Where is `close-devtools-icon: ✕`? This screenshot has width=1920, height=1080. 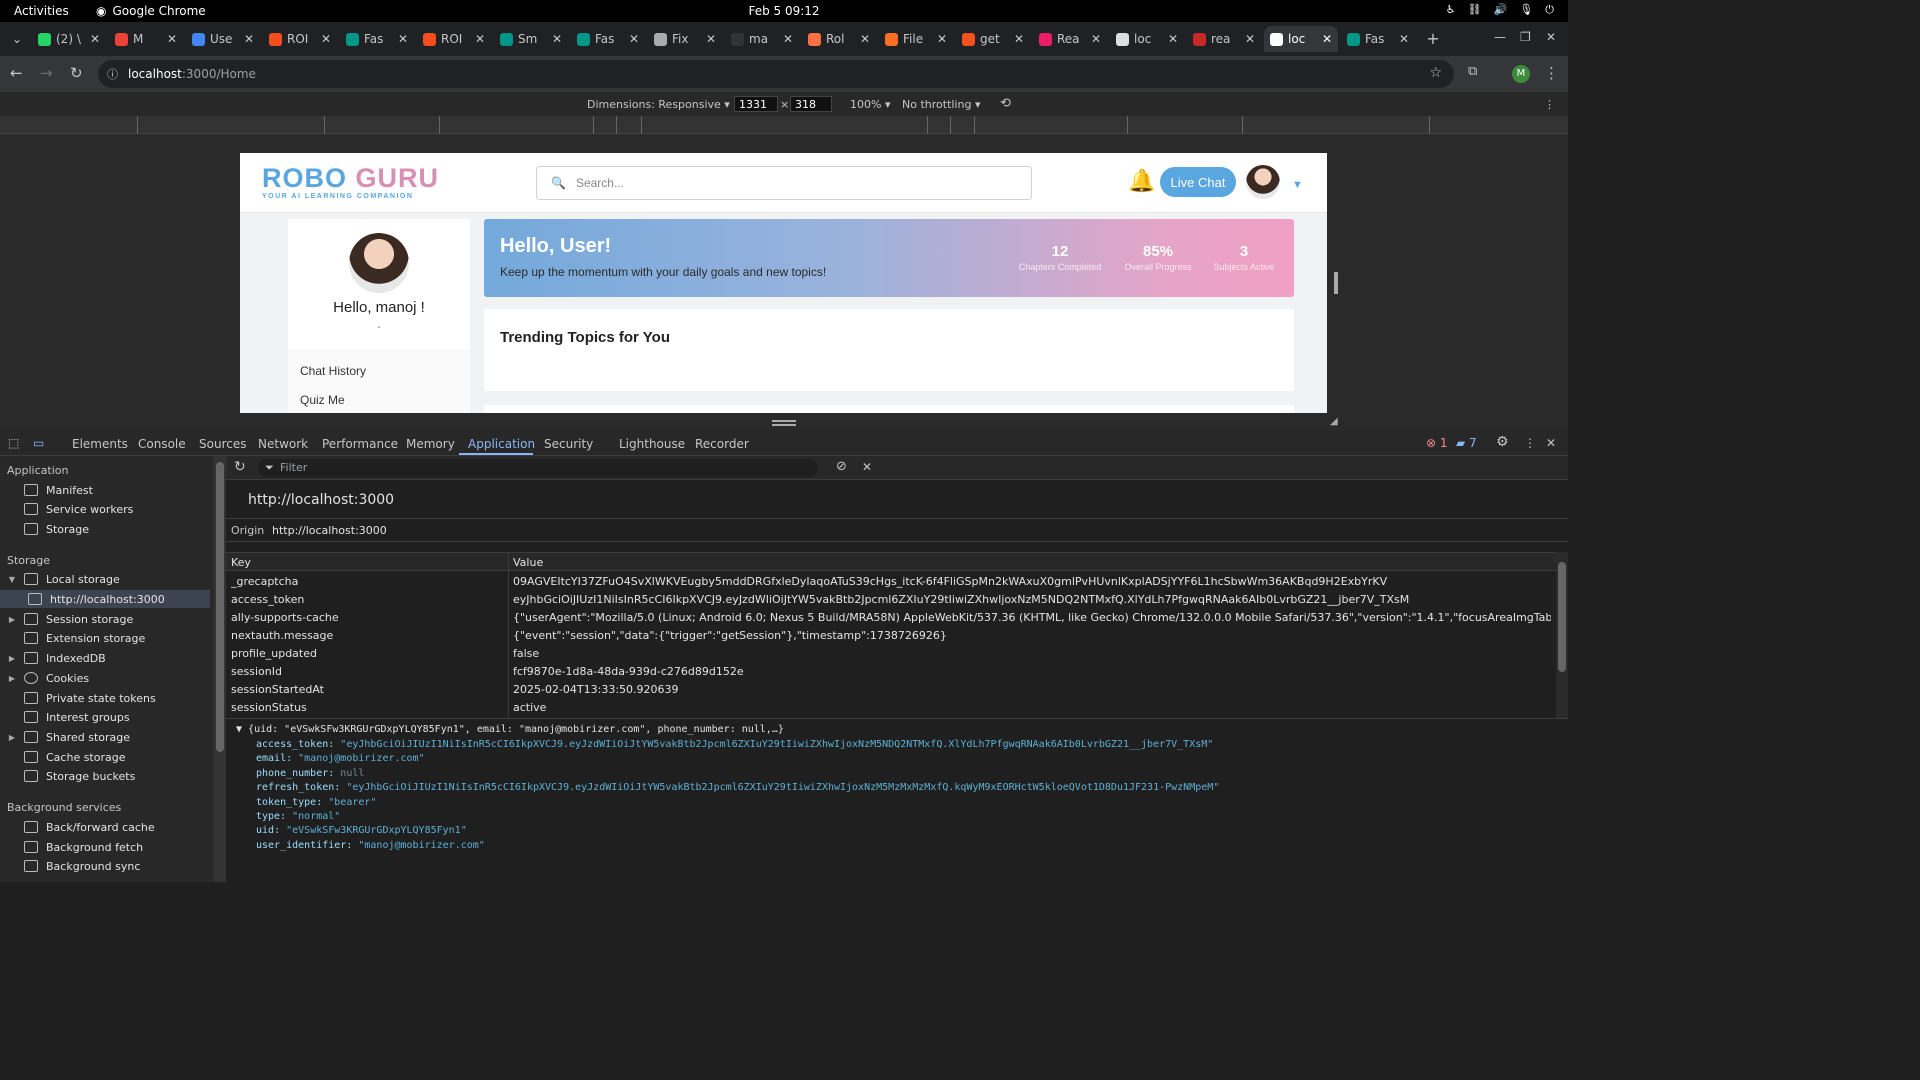 close-devtools-icon: ✕ is located at coordinates (1551, 443).